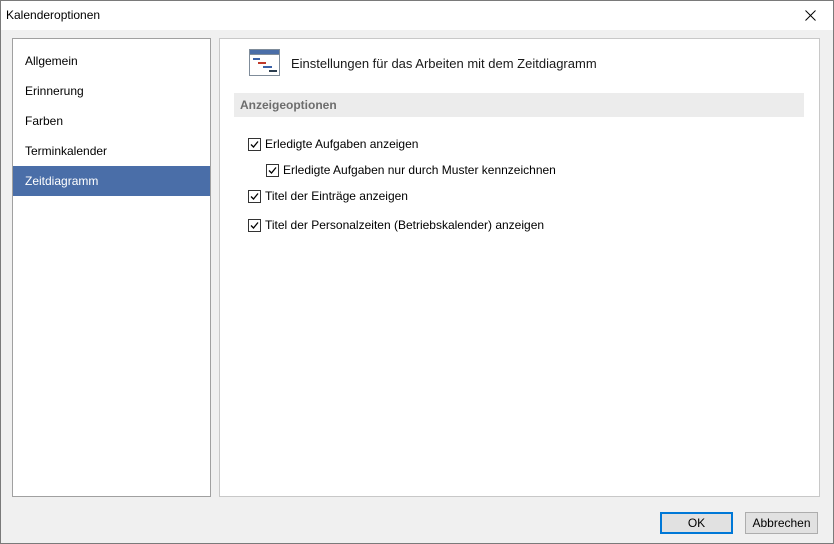 Image resolution: width=834 pixels, height=544 pixels. I want to click on option-show-completed-tasks: Erledigte Aufgaben anzeigen, so click(333, 144).